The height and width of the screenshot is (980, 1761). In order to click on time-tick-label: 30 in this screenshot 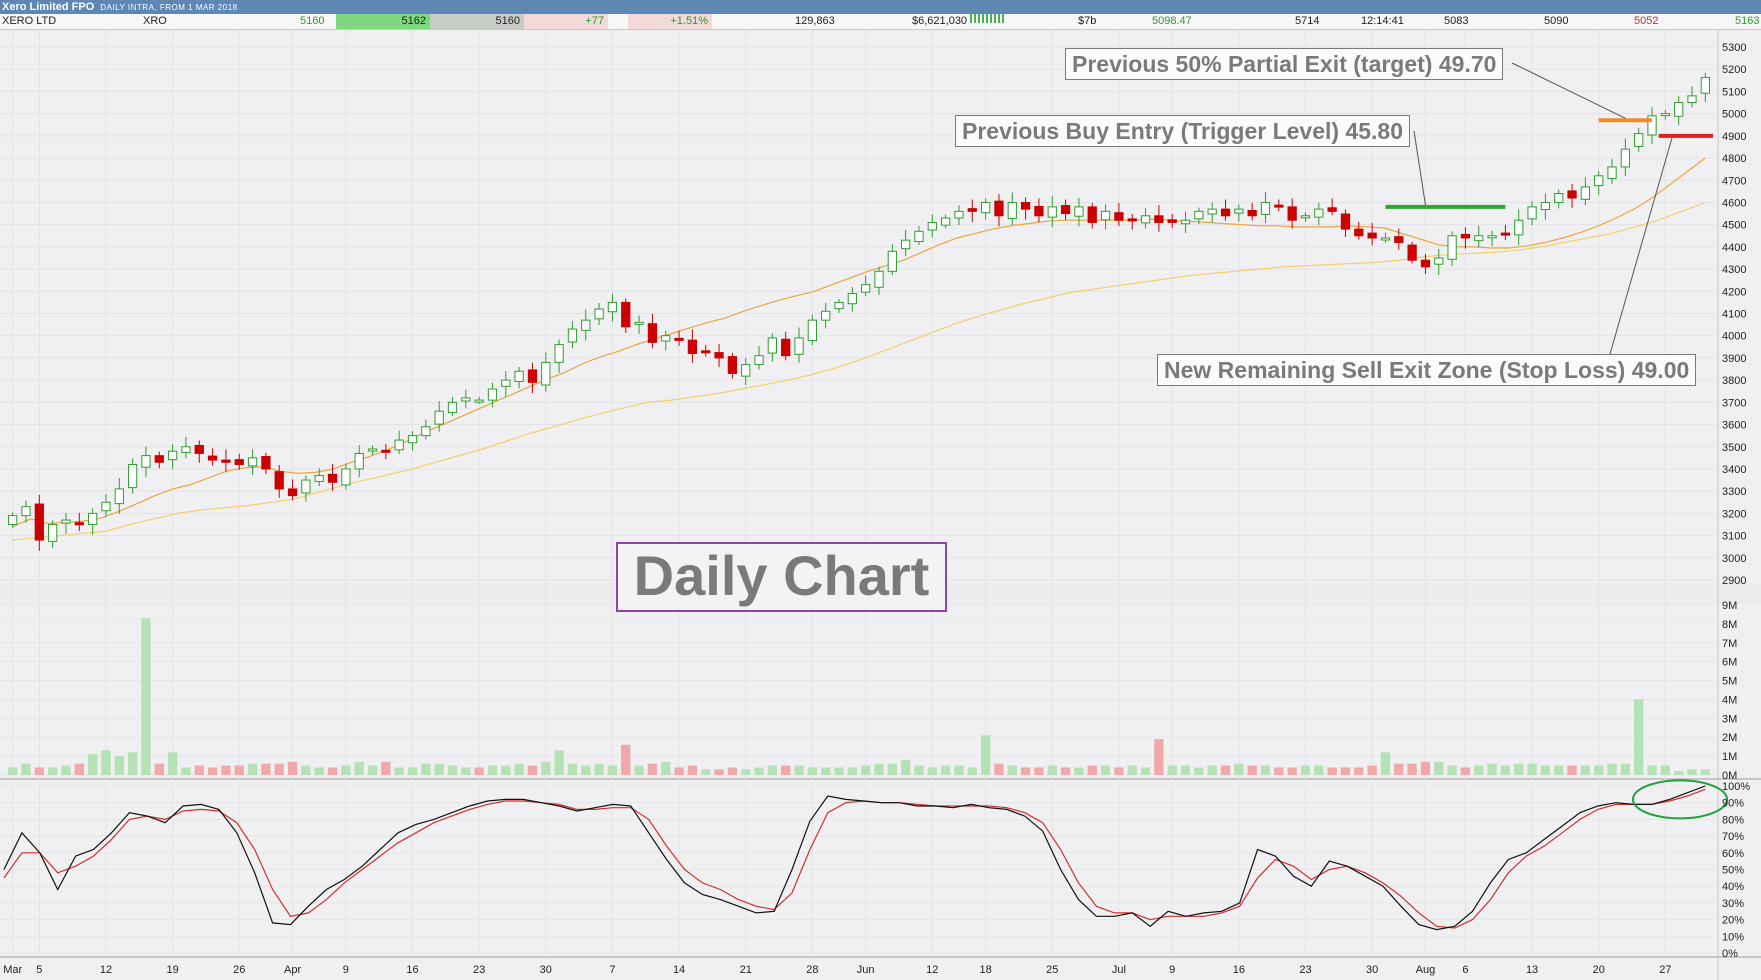, I will do `click(546, 970)`.